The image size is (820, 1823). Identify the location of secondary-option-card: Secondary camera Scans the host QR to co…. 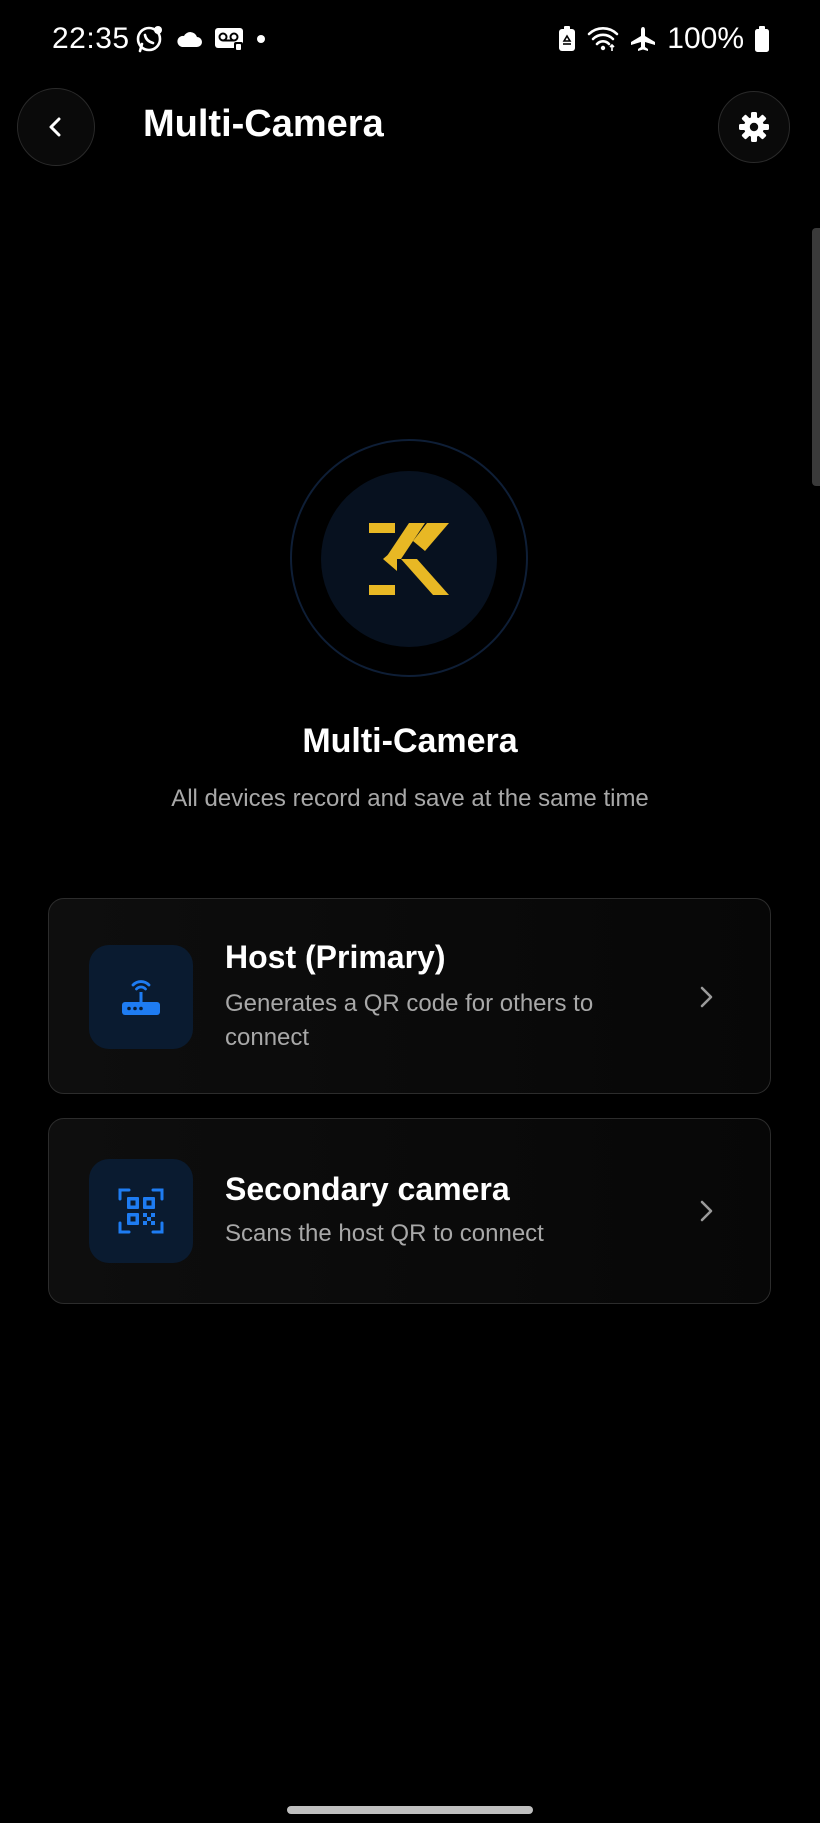
(409, 1211).